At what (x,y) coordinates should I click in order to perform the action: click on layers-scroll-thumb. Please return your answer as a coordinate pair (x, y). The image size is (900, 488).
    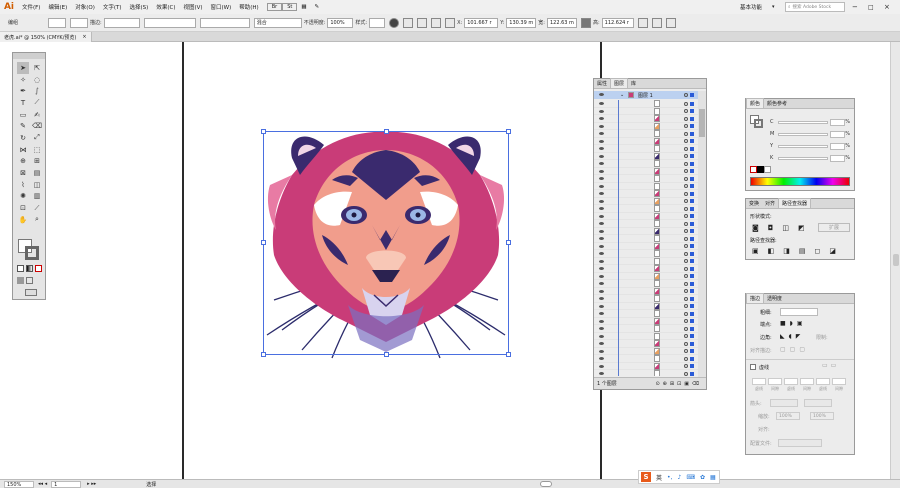
    Looking at the image, I should click on (702, 123).